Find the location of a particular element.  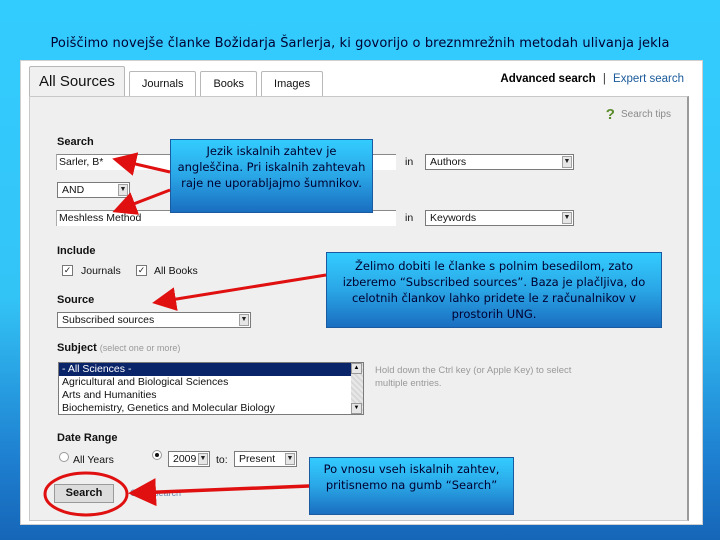

journals-checkbox: ✓ is located at coordinates (67, 270).